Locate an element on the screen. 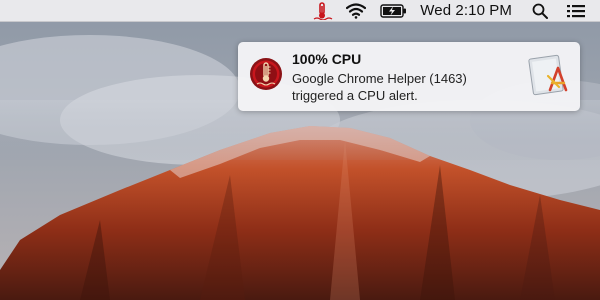 The width and height of the screenshot is (600, 300). list-icon is located at coordinates (576, 11).